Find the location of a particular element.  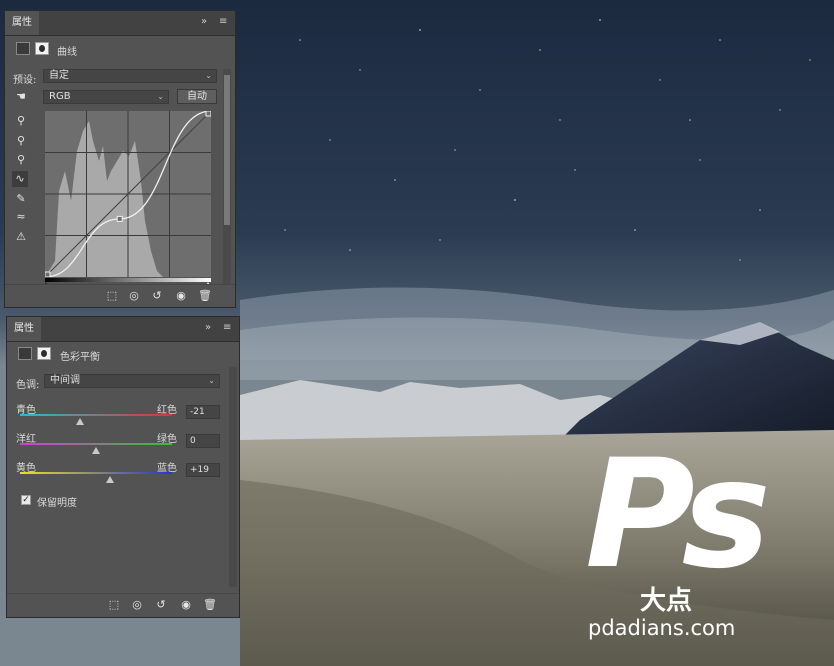

curves-scrollbar is located at coordinates (227, 179).